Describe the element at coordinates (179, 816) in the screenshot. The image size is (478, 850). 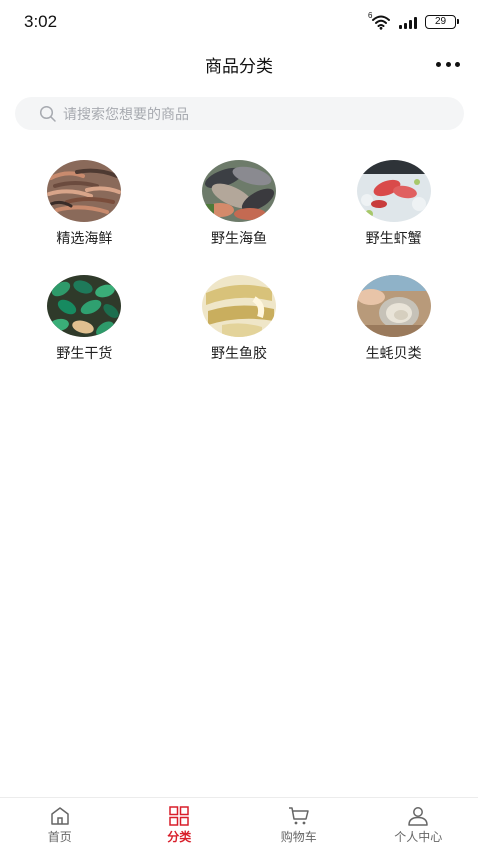
I see `category-grid-icon` at that location.